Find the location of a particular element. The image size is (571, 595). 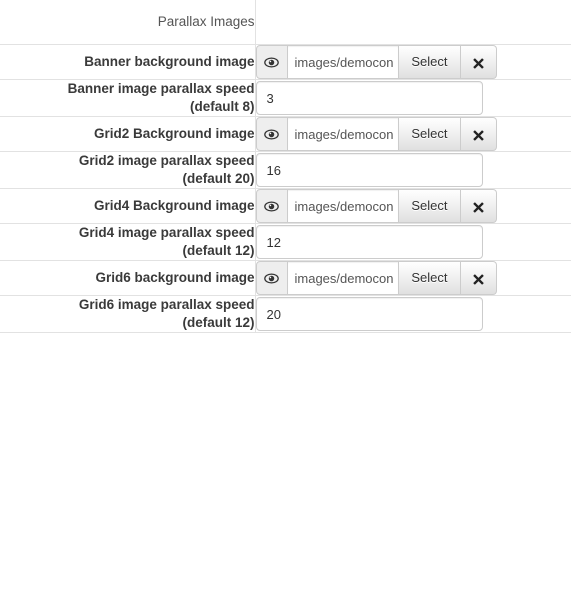

field-label-line2: (default 8) is located at coordinates (222, 106).